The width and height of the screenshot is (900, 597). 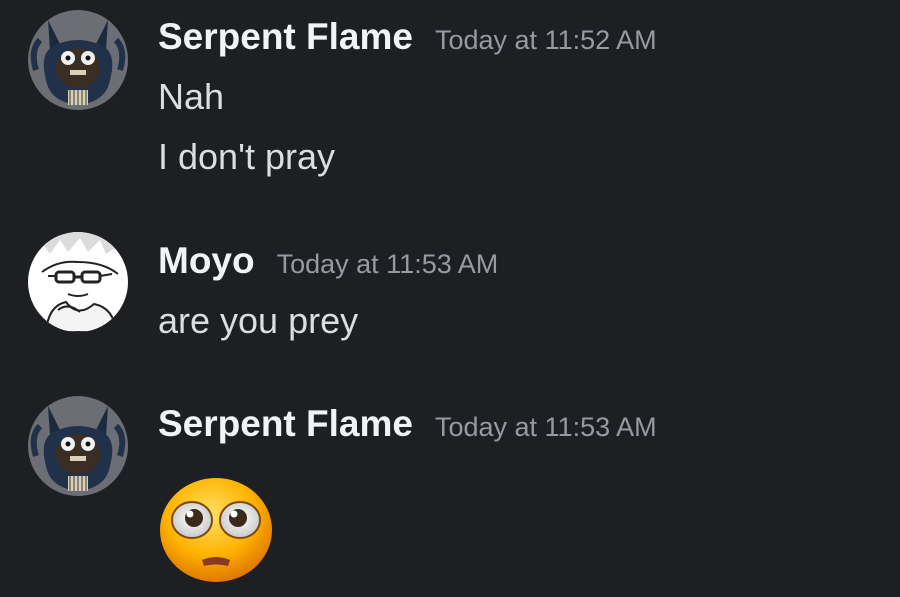 What do you see at coordinates (246, 156) in the screenshot?
I see `message-text: I don't pray` at bounding box center [246, 156].